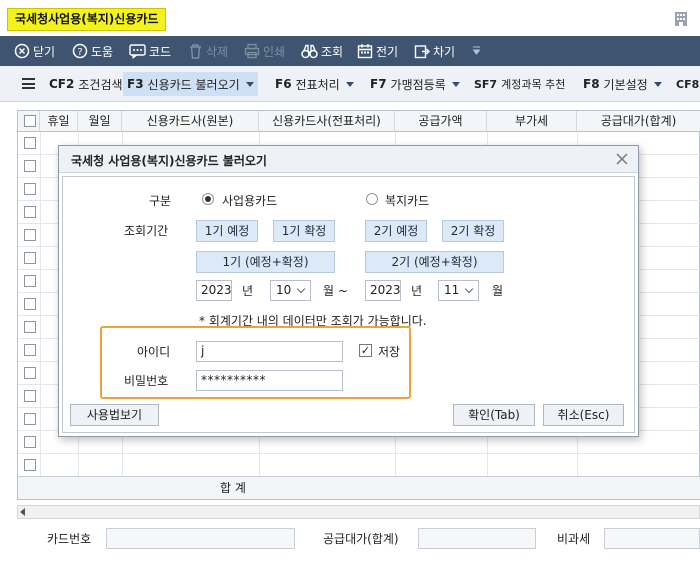  I want to click on supply-total-label: 공급대가(합계), so click(361, 539).